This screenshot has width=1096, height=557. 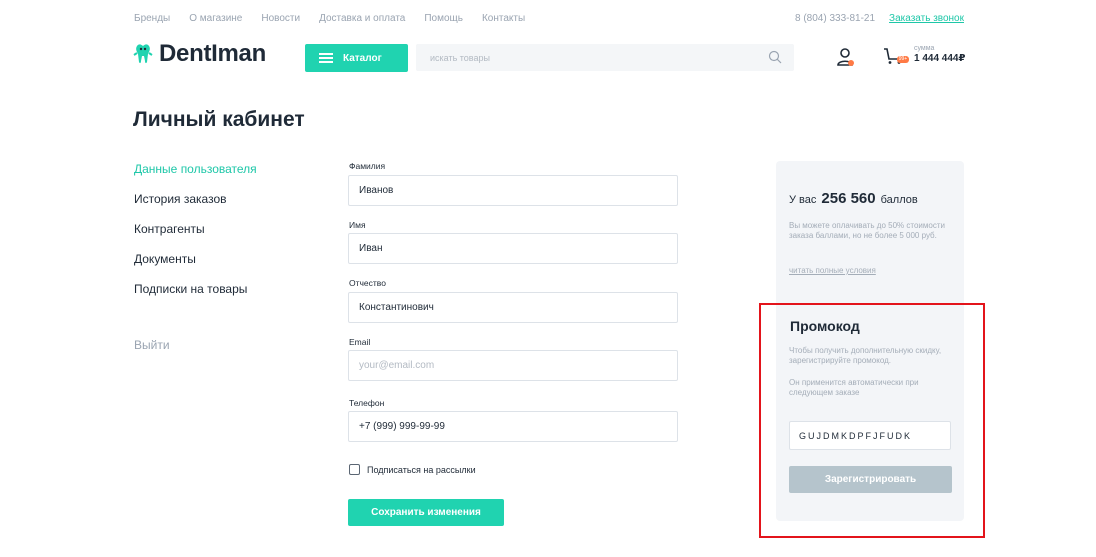 I want to click on catalog-label: Каталог, so click(x=362, y=58).